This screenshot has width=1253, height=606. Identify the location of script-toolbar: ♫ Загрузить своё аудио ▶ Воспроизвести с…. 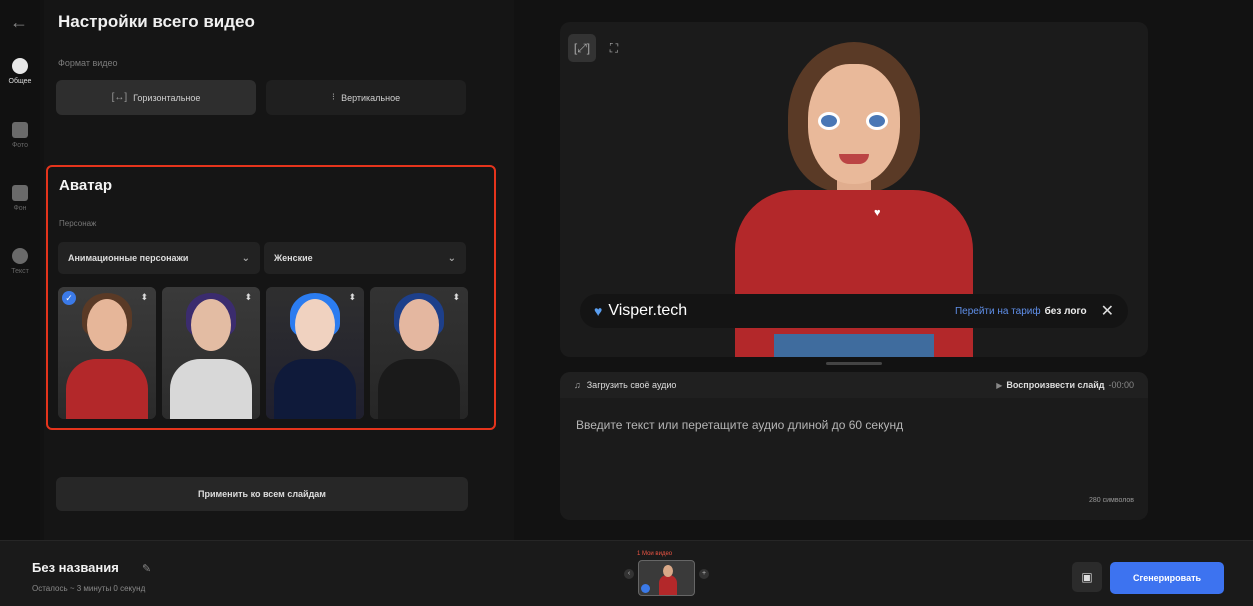
(854, 385).